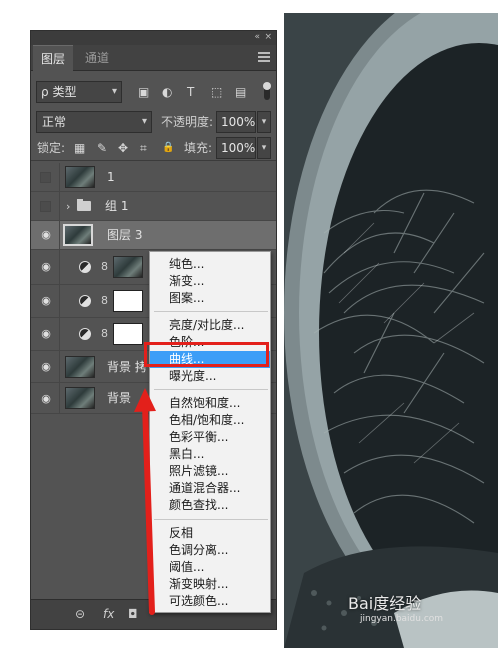  I want to click on blend-mode-value: 正常, so click(54, 122).